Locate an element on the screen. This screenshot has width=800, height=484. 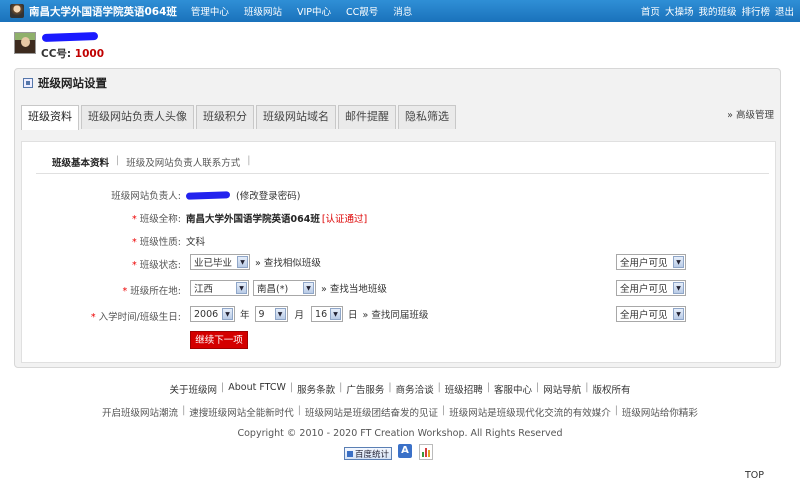
date-label: * 入学时间/班级生日: is located at coordinates (136, 316).